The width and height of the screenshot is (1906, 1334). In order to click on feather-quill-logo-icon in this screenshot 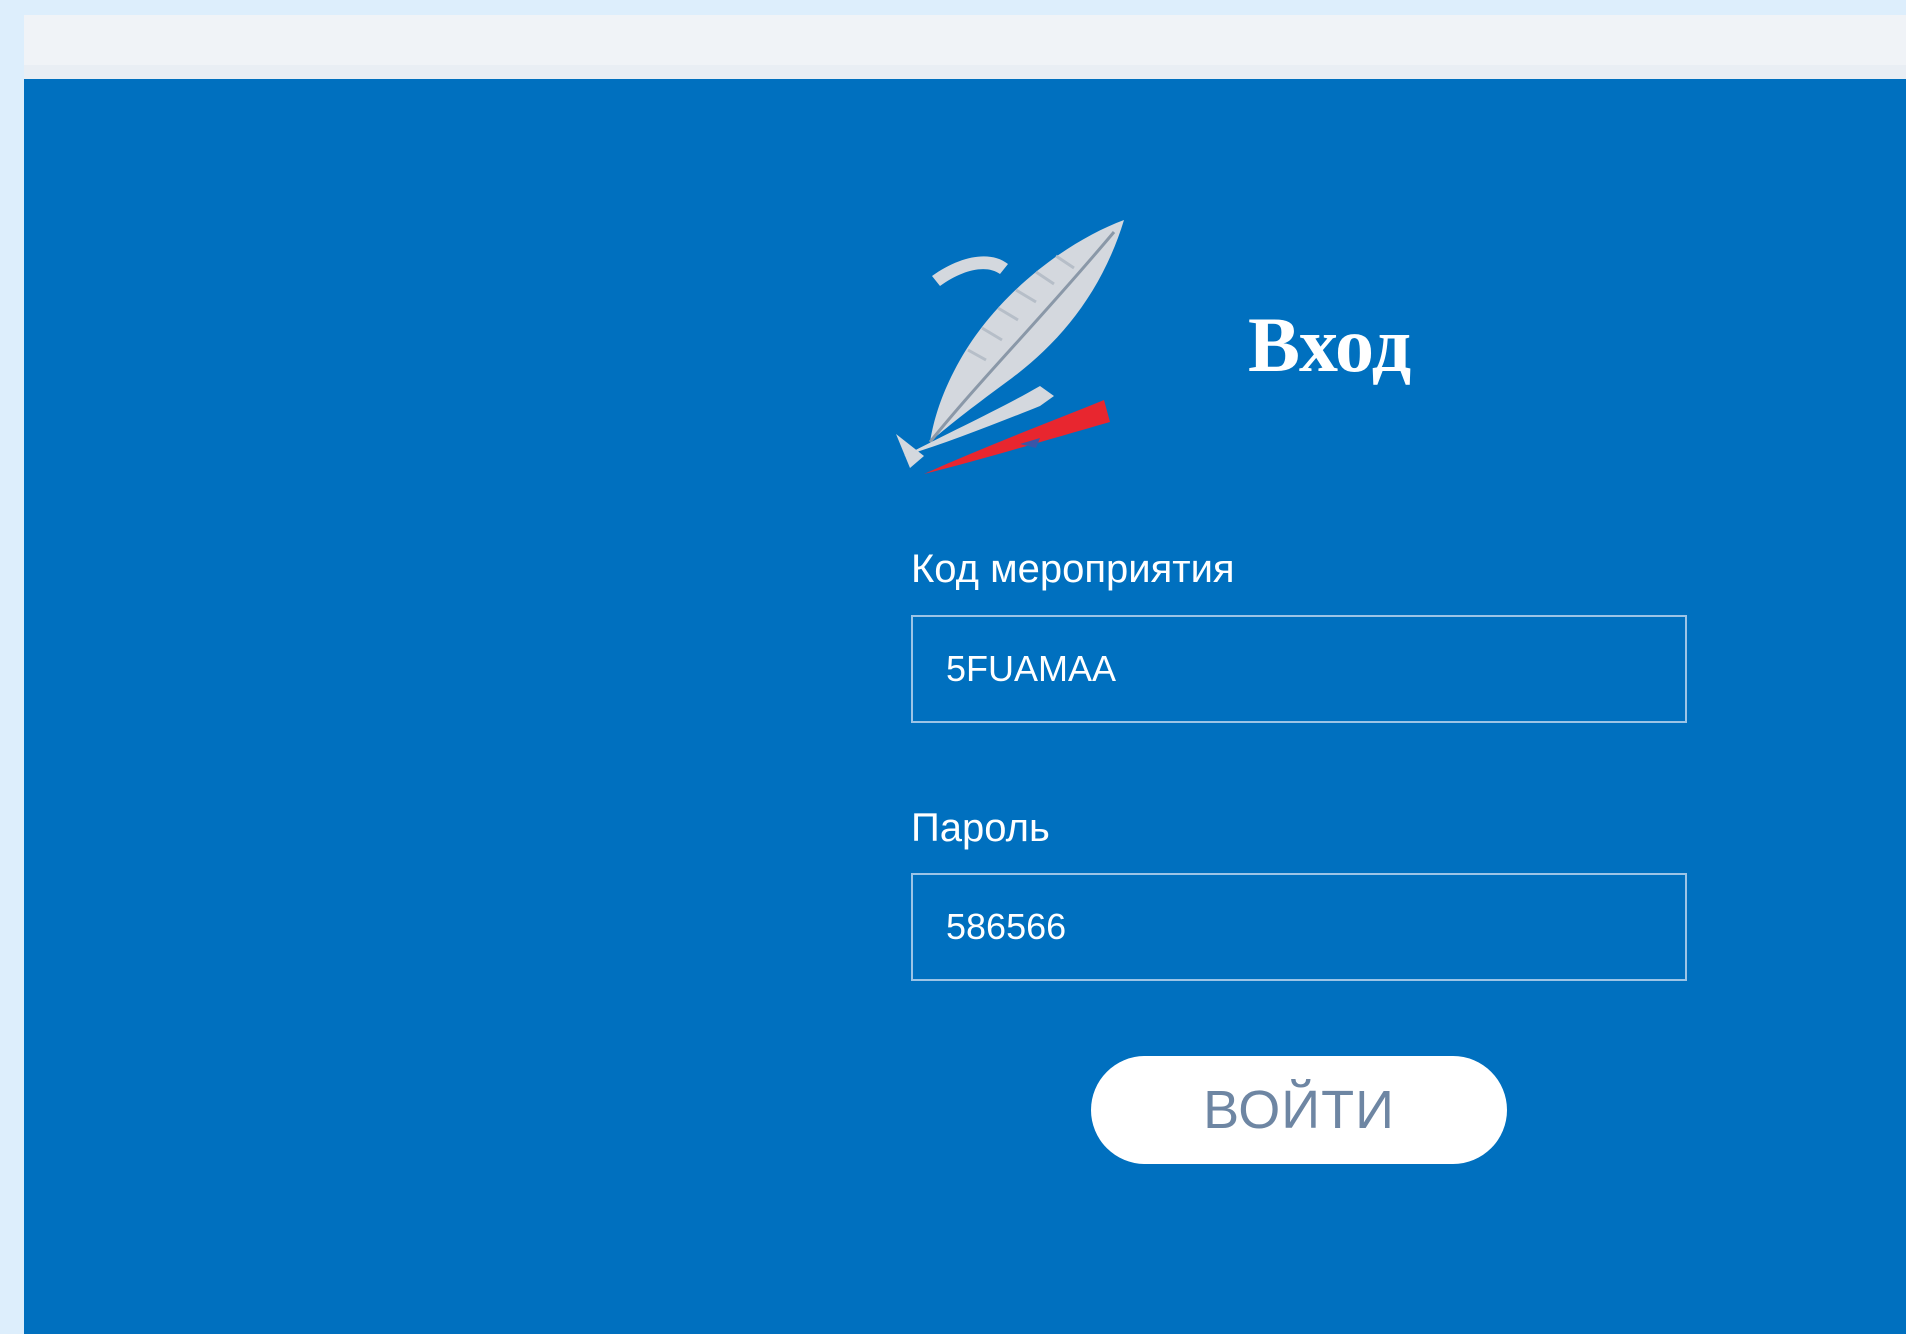, I will do `click(1010, 347)`.